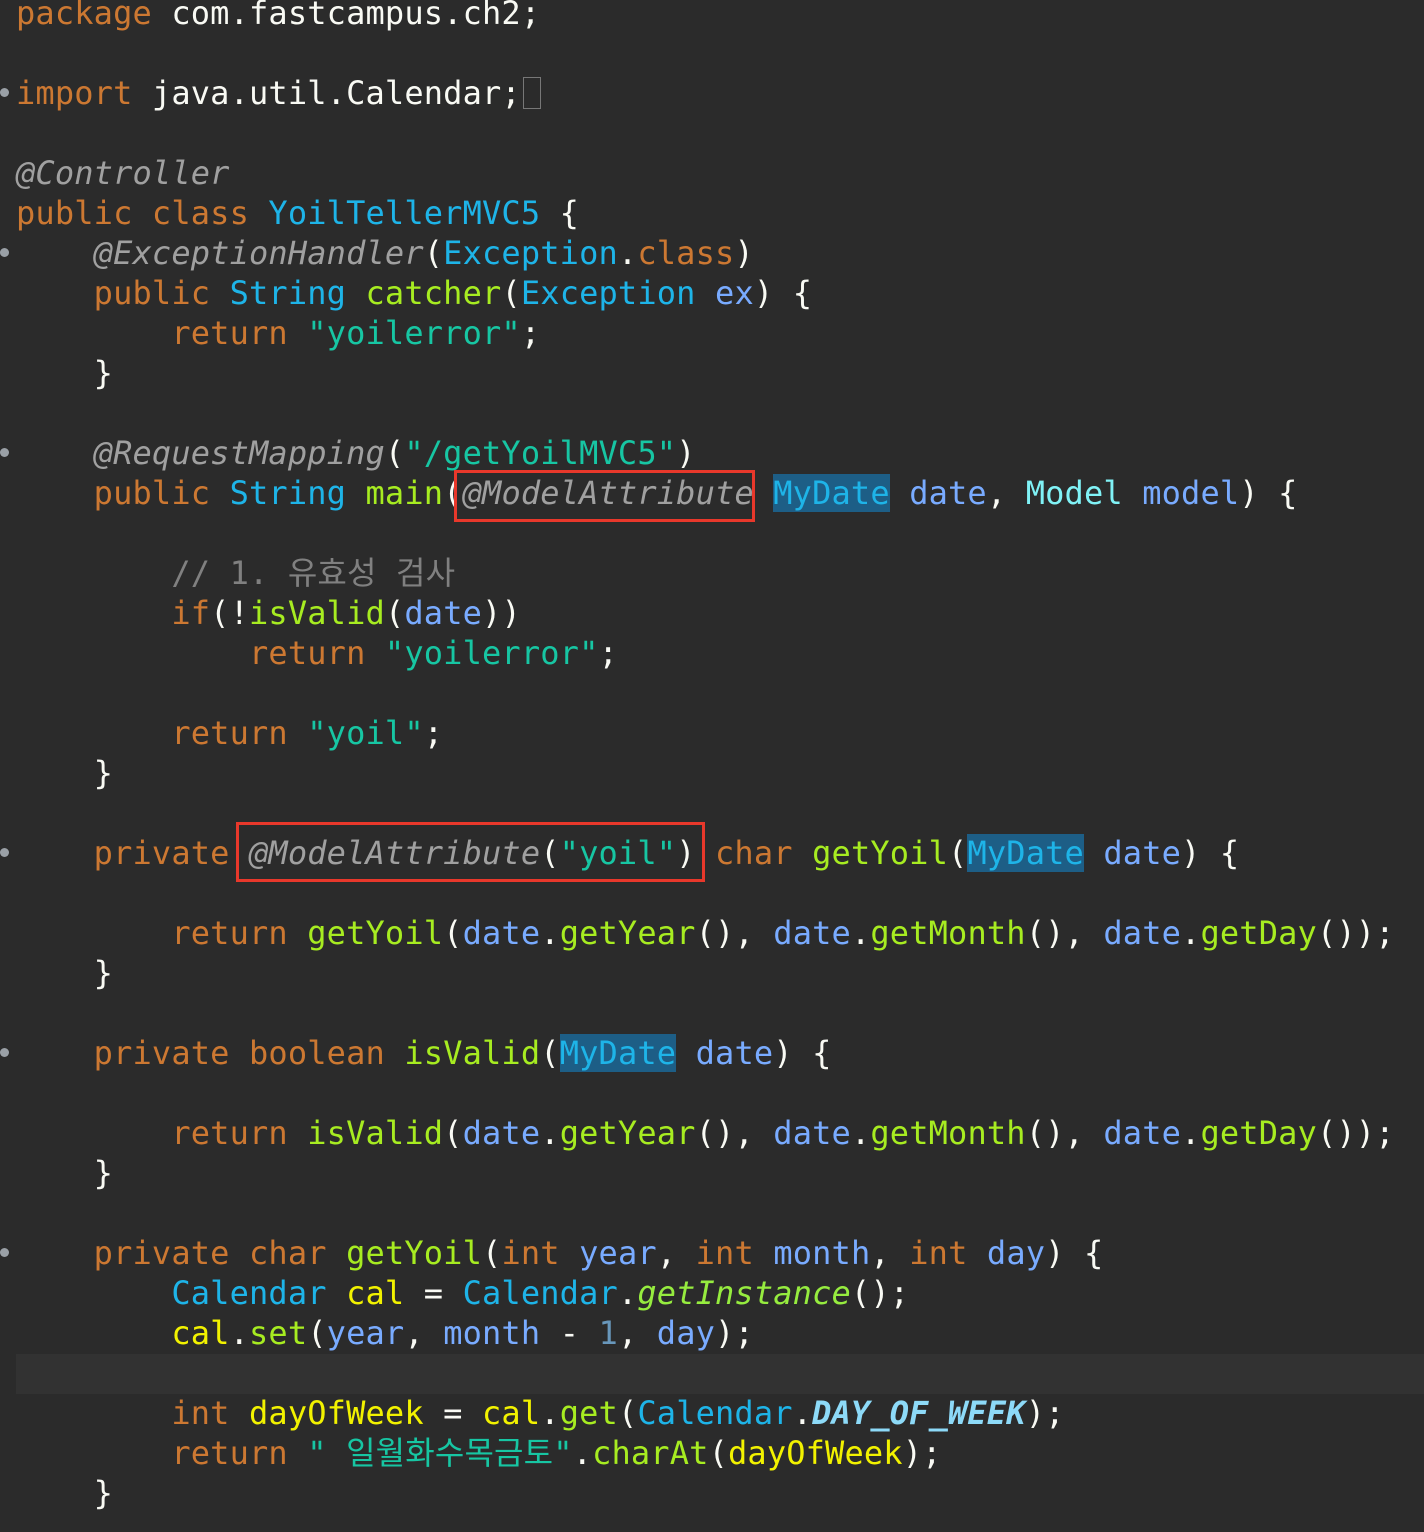 The image size is (1424, 1532). What do you see at coordinates (880, 853) in the screenshot?
I see `method-name: getYoil` at bounding box center [880, 853].